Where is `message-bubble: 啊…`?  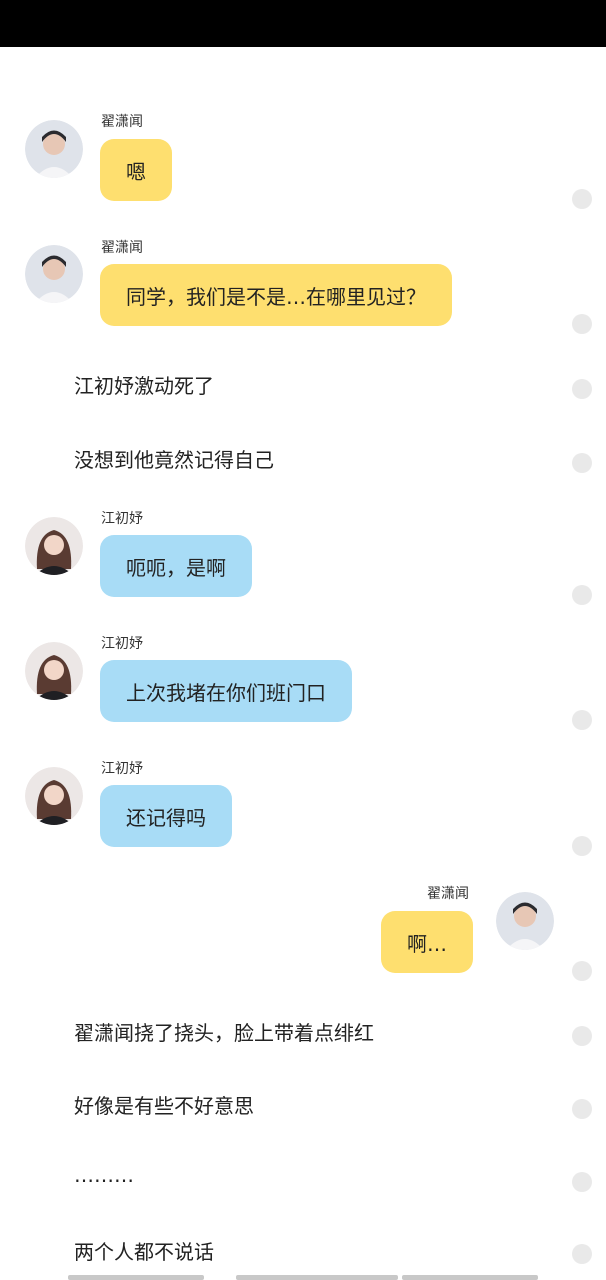
message-bubble: 啊… is located at coordinates (427, 942).